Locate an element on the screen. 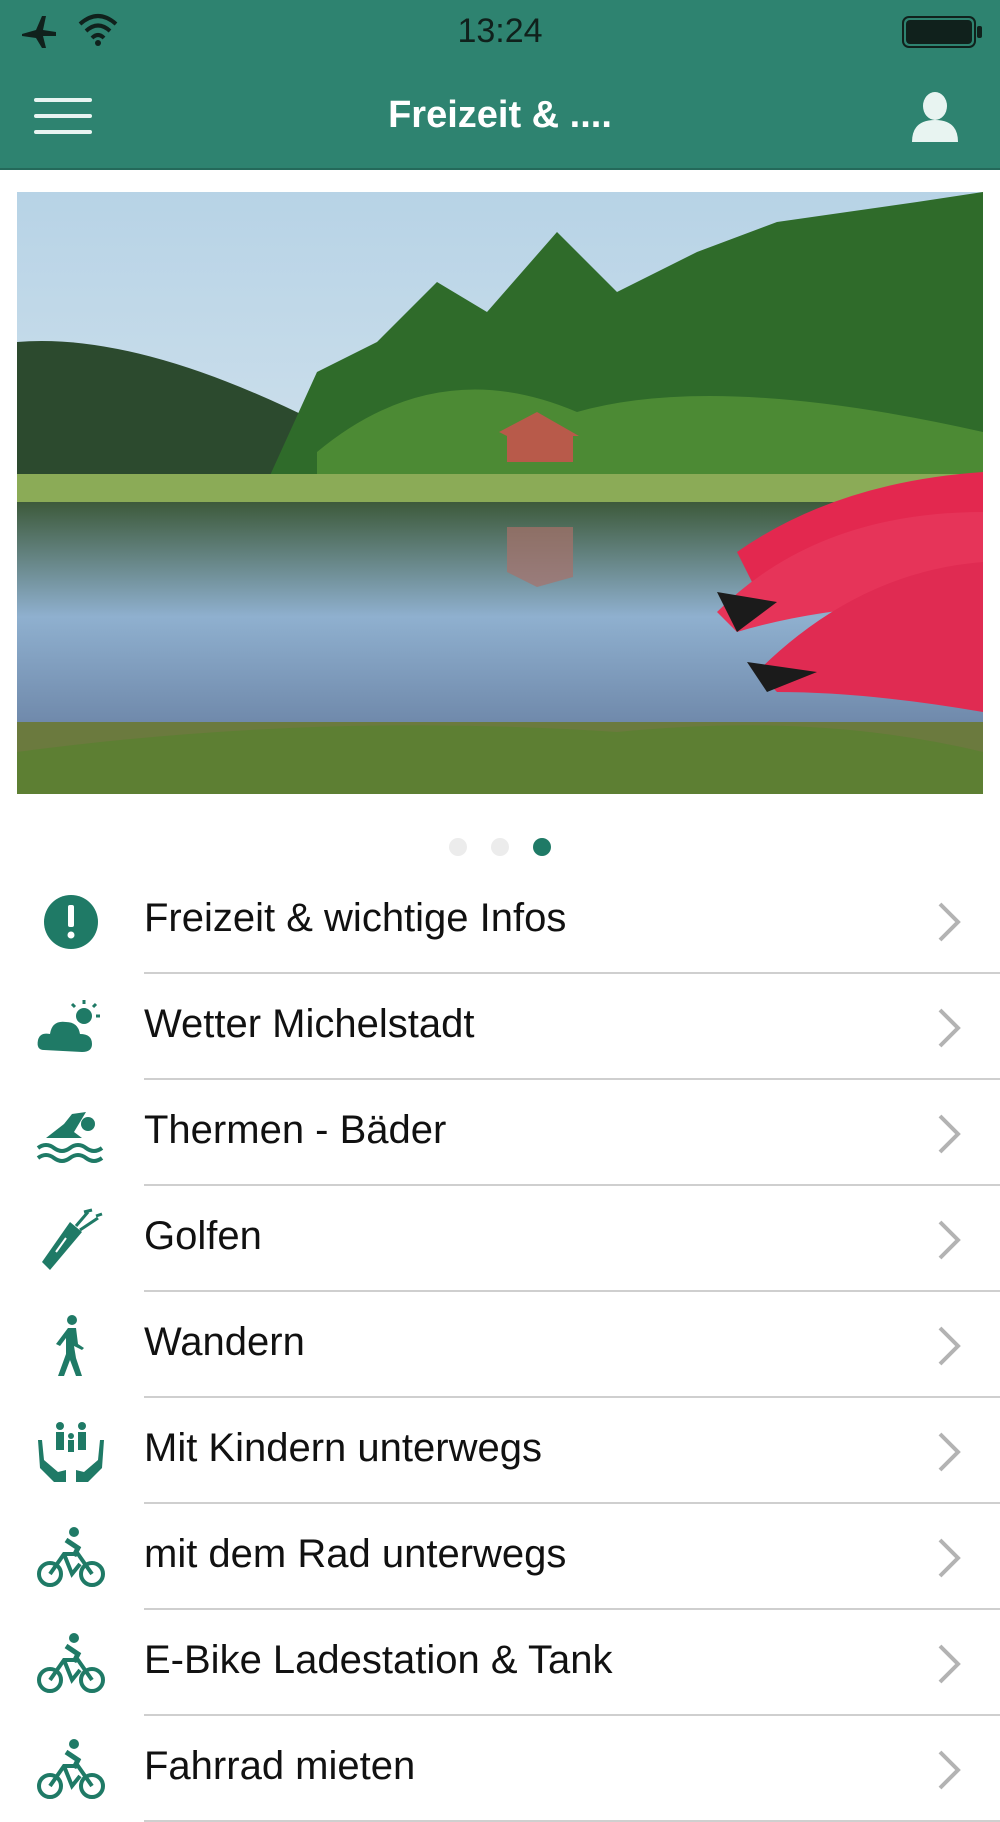  status-time: 13:24 is located at coordinates (500, 31).